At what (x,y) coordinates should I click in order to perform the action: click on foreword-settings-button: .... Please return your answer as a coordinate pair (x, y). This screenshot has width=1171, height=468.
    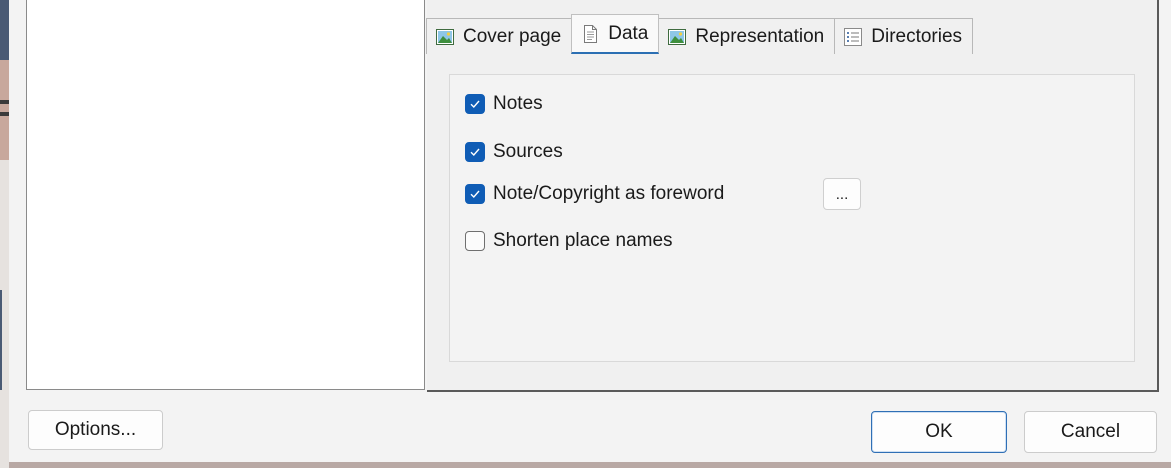
    Looking at the image, I should click on (842, 194).